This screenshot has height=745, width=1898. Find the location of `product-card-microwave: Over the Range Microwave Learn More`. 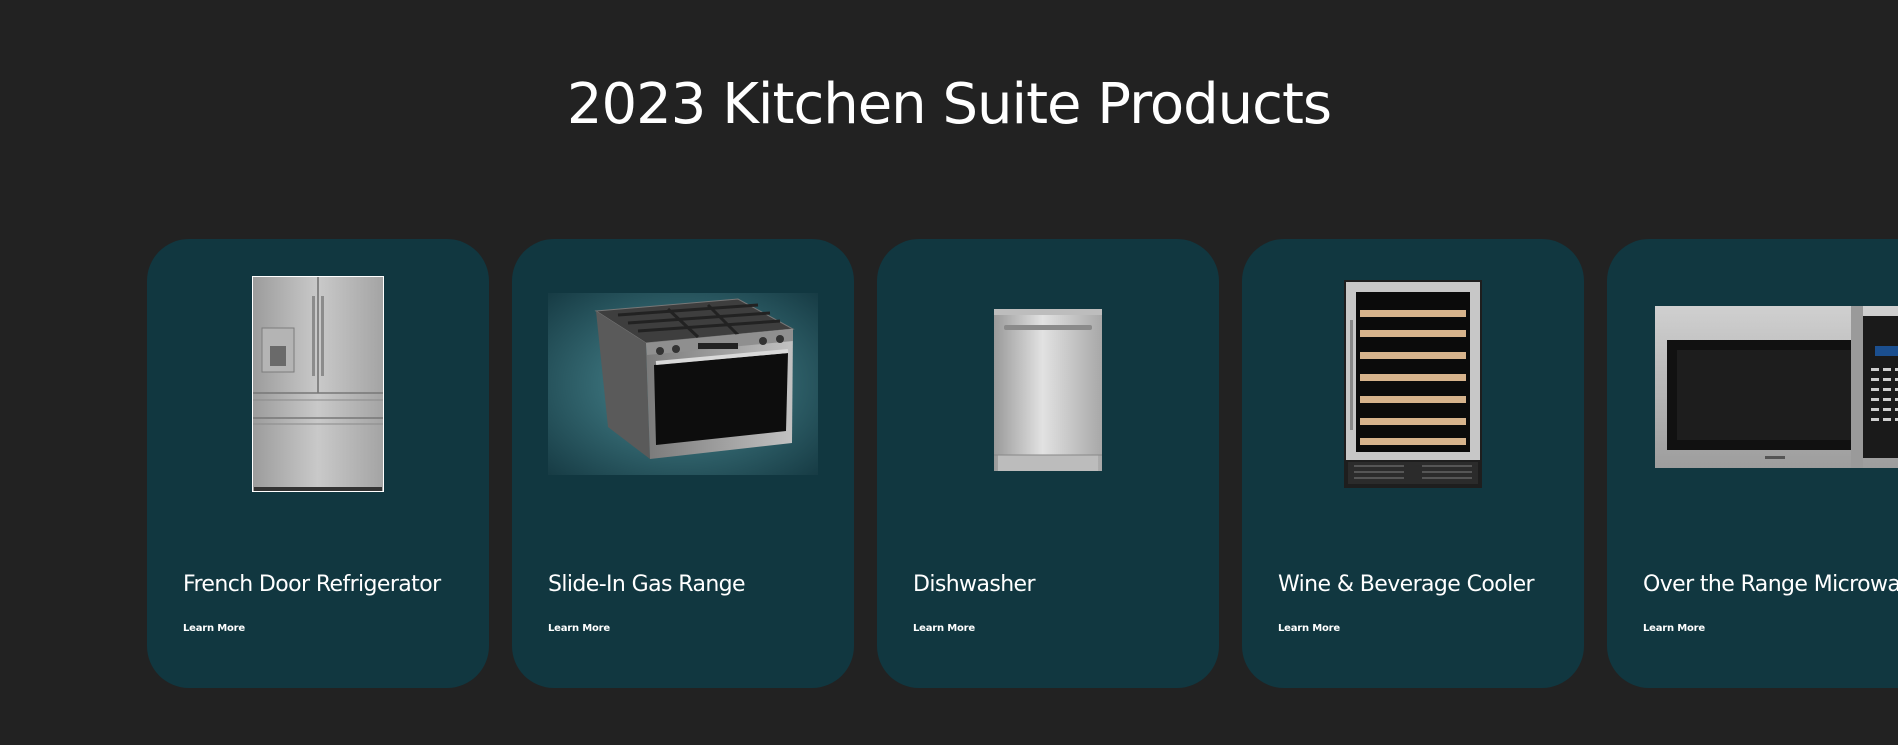

product-card-microwave: Over the Range Microwave Learn More is located at coordinates (1752, 463).